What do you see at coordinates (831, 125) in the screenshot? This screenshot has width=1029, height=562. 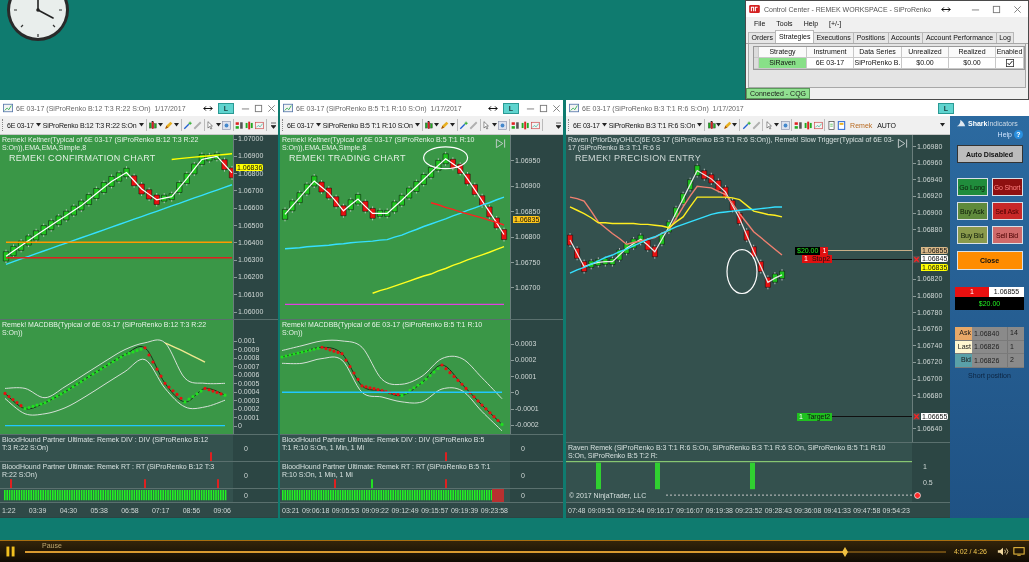 I see `document-icon` at bounding box center [831, 125].